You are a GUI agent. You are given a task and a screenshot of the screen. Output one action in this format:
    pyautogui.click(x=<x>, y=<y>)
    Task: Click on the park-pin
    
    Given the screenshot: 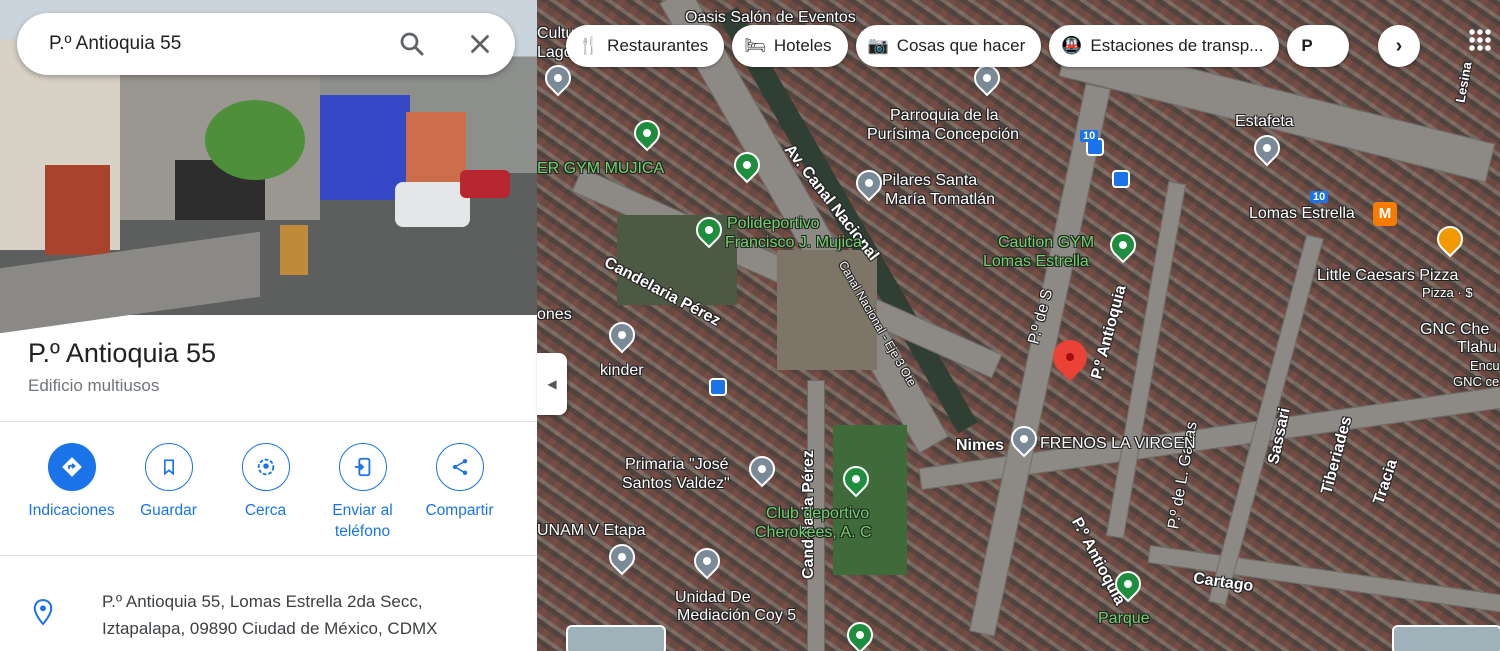 What is the action you would take?
    pyautogui.click(x=860, y=633)
    